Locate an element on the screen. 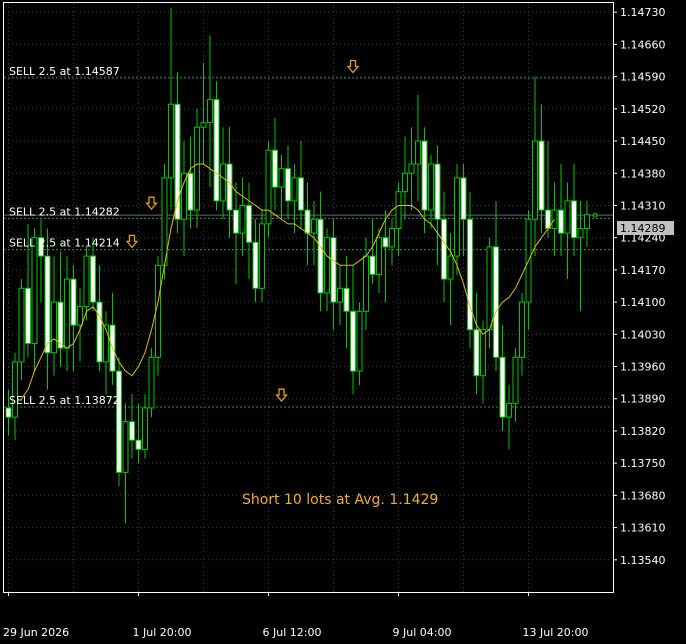 This screenshot has width=686, height=644. sell-order-label: SELL 2.5 at 1.14282 is located at coordinates (64, 211).